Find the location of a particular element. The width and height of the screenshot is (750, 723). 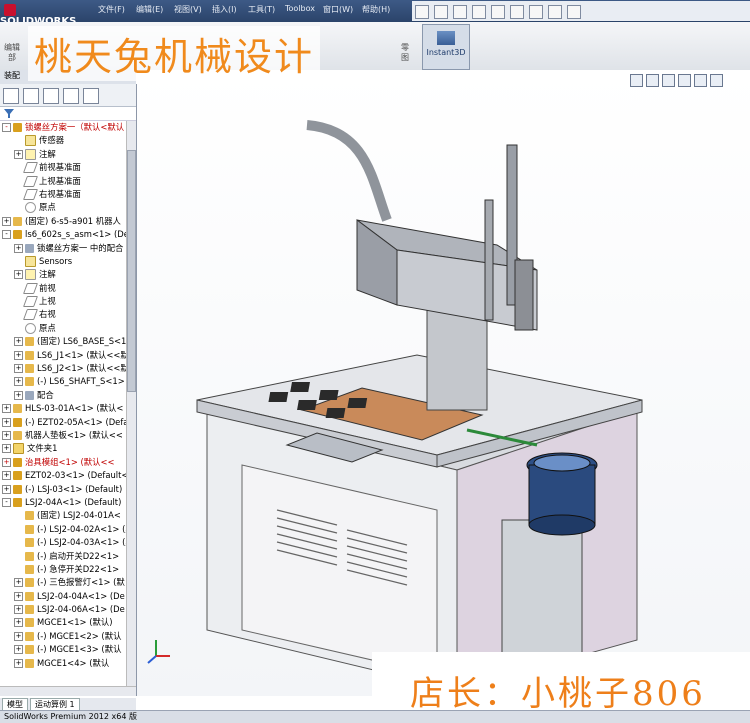

menu-window: 窗口(W) is located at coordinates (338, 9).